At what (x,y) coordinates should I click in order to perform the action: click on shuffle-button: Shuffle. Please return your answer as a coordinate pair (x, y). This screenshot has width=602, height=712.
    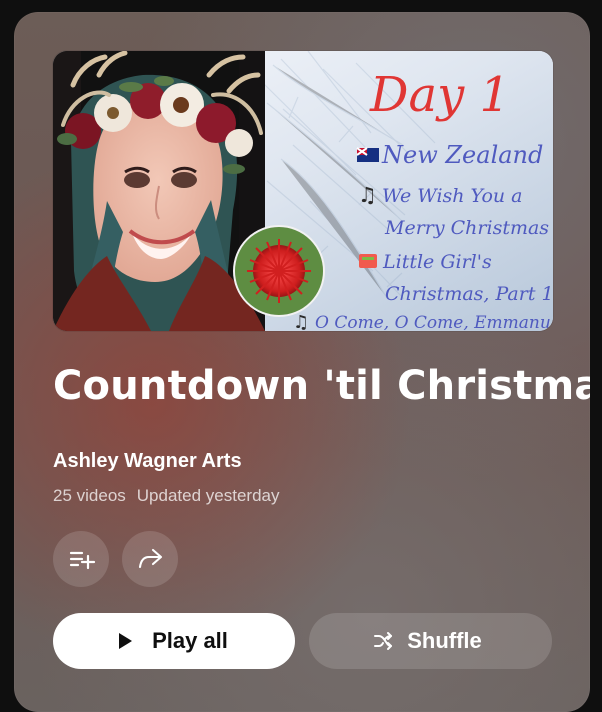
    Looking at the image, I should click on (430, 641).